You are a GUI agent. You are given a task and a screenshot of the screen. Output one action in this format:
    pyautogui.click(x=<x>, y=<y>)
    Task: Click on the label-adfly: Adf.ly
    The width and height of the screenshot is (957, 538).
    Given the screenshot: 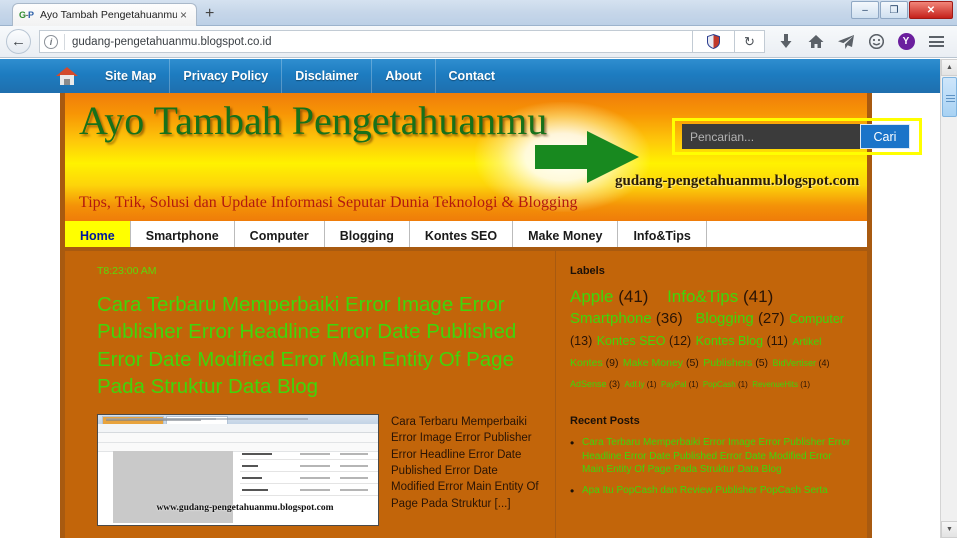 What is the action you would take?
    pyautogui.click(x=635, y=384)
    